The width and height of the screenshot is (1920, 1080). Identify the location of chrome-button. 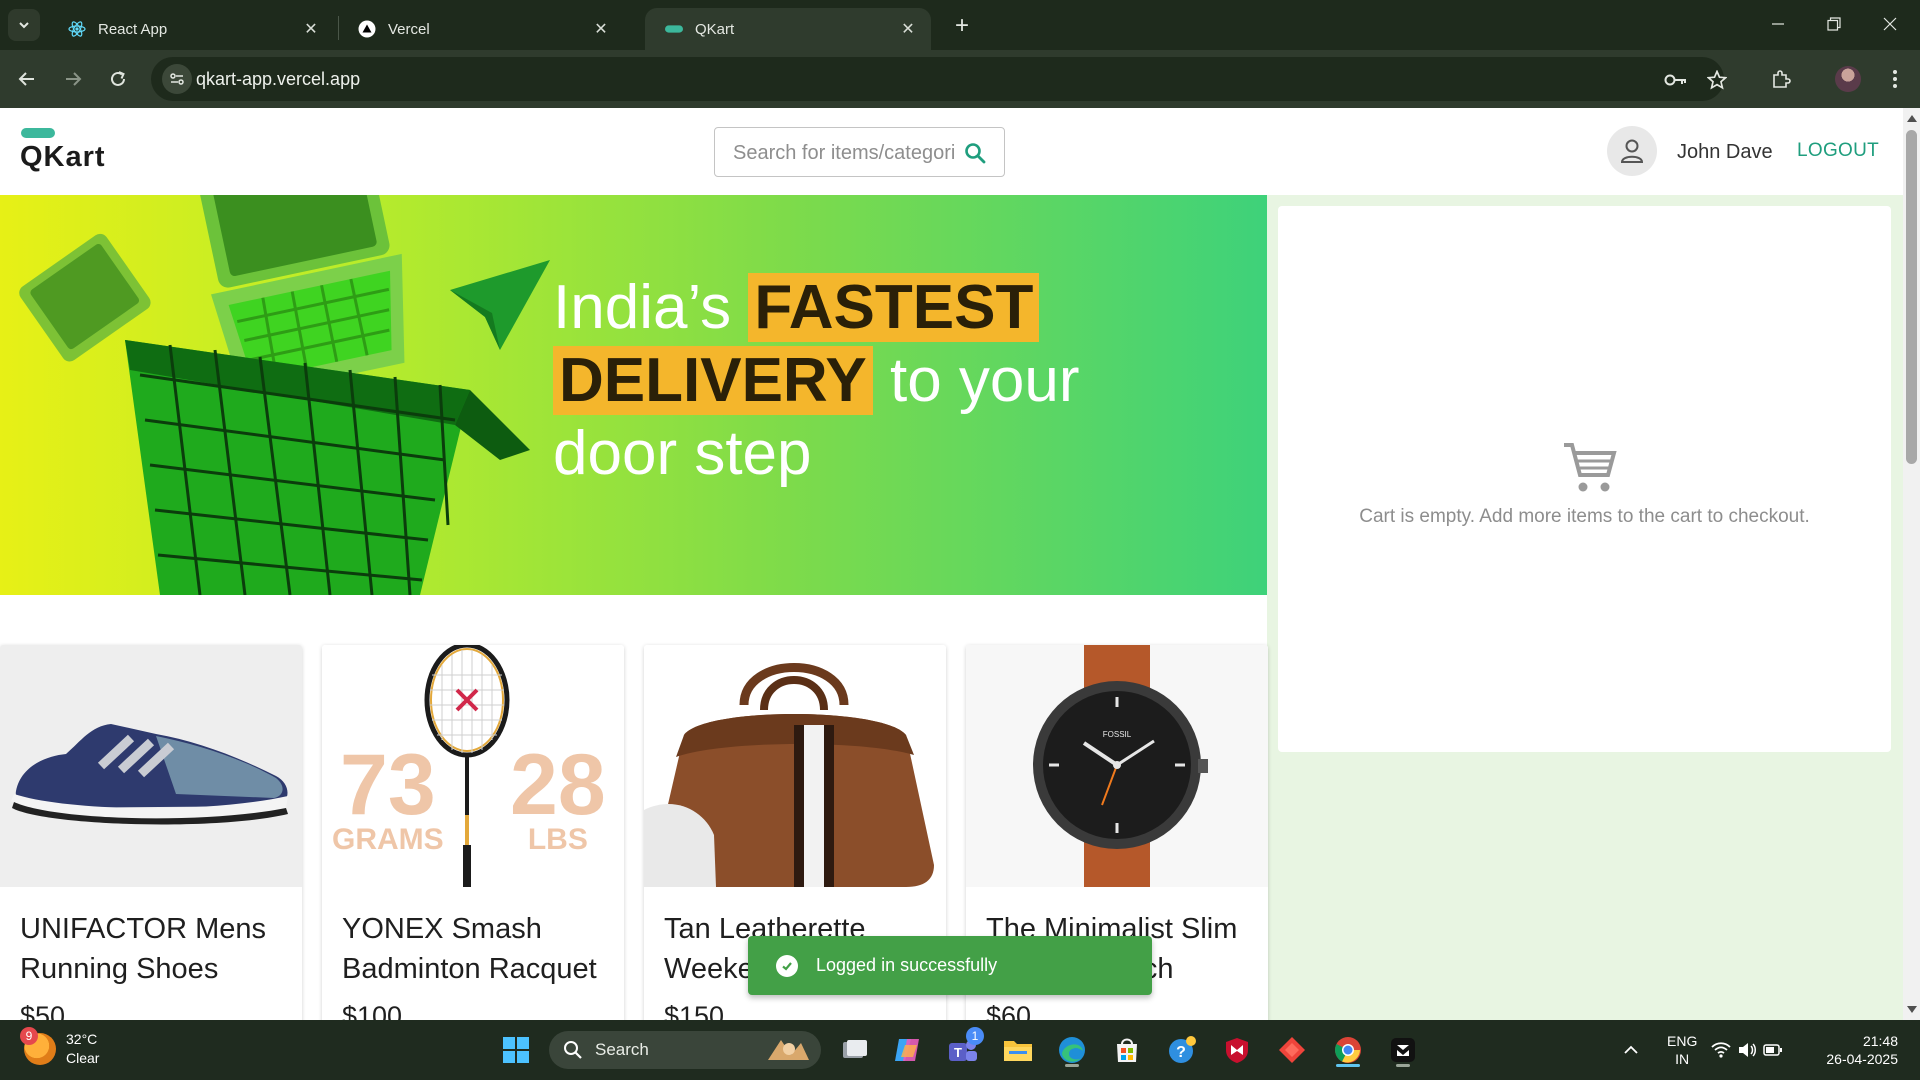
(1348, 1050).